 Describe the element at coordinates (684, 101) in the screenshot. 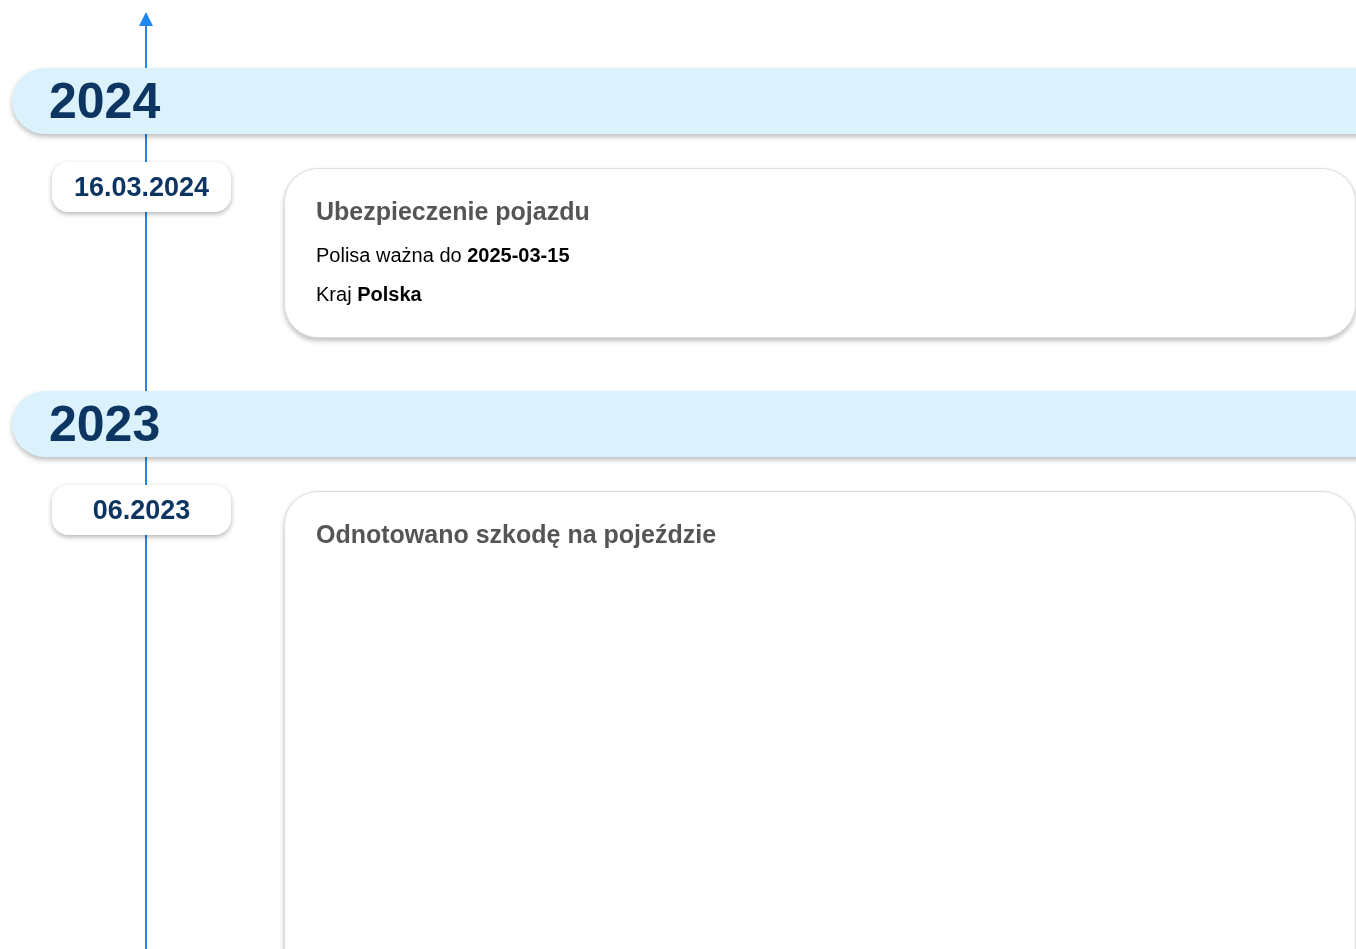

I see `year-header: 2024` at that location.